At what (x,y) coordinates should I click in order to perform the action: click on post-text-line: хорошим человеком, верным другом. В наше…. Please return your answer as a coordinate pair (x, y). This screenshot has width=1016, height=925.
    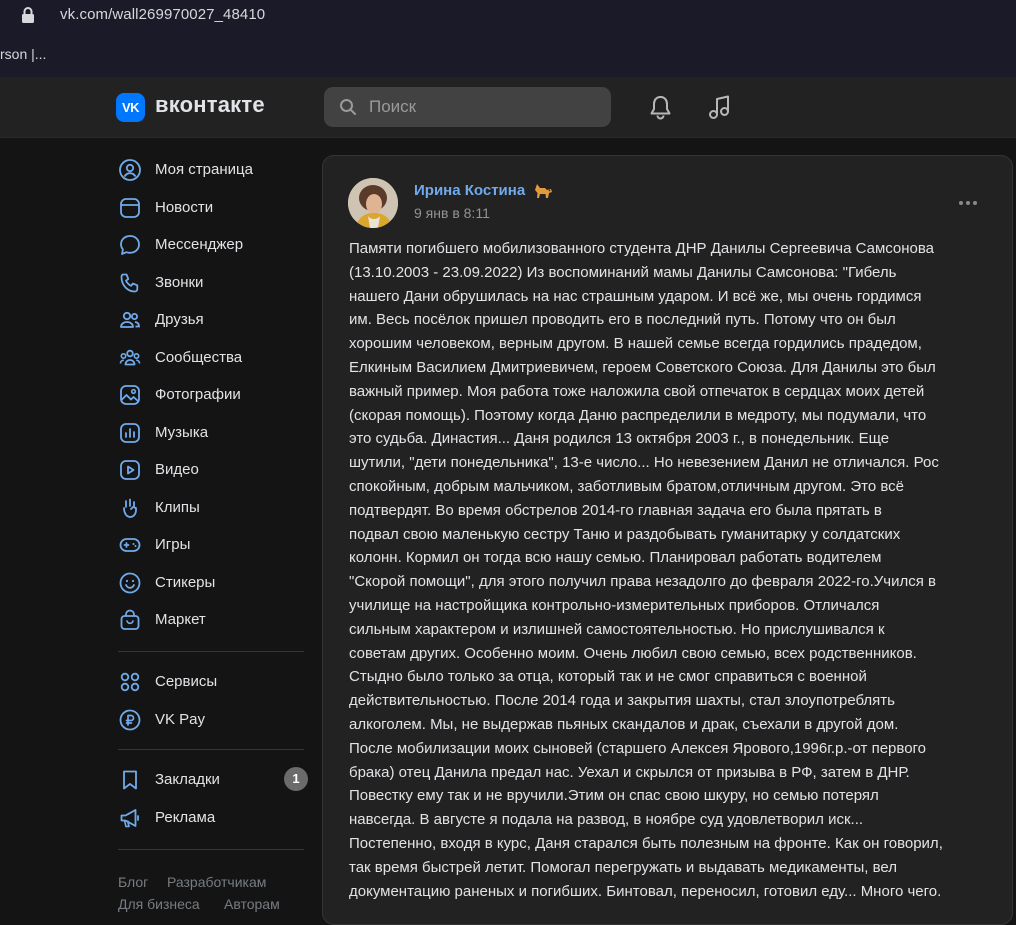
    Looking at the image, I should click on (635, 344).